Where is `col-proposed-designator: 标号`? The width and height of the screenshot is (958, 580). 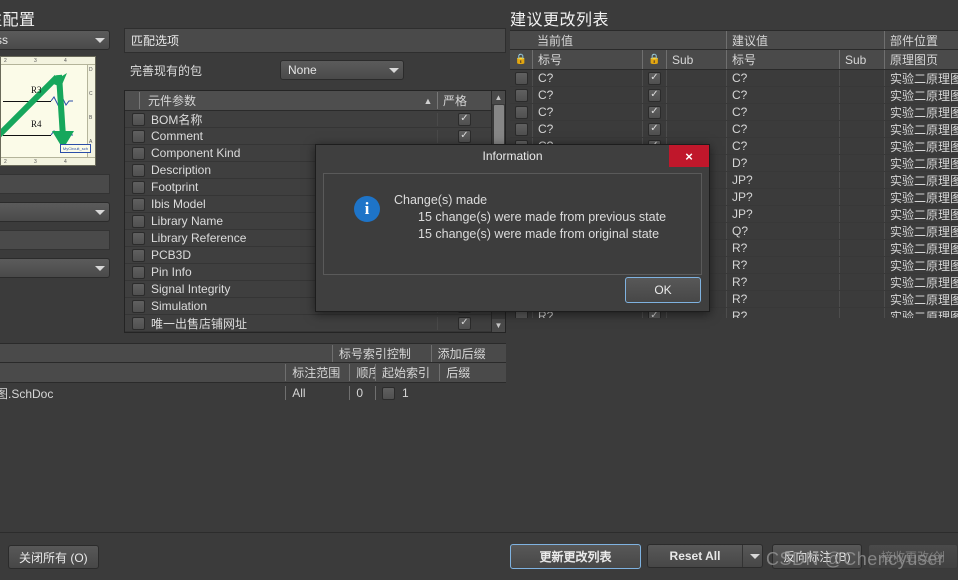 col-proposed-designator: 标号 is located at coordinates (782, 59).